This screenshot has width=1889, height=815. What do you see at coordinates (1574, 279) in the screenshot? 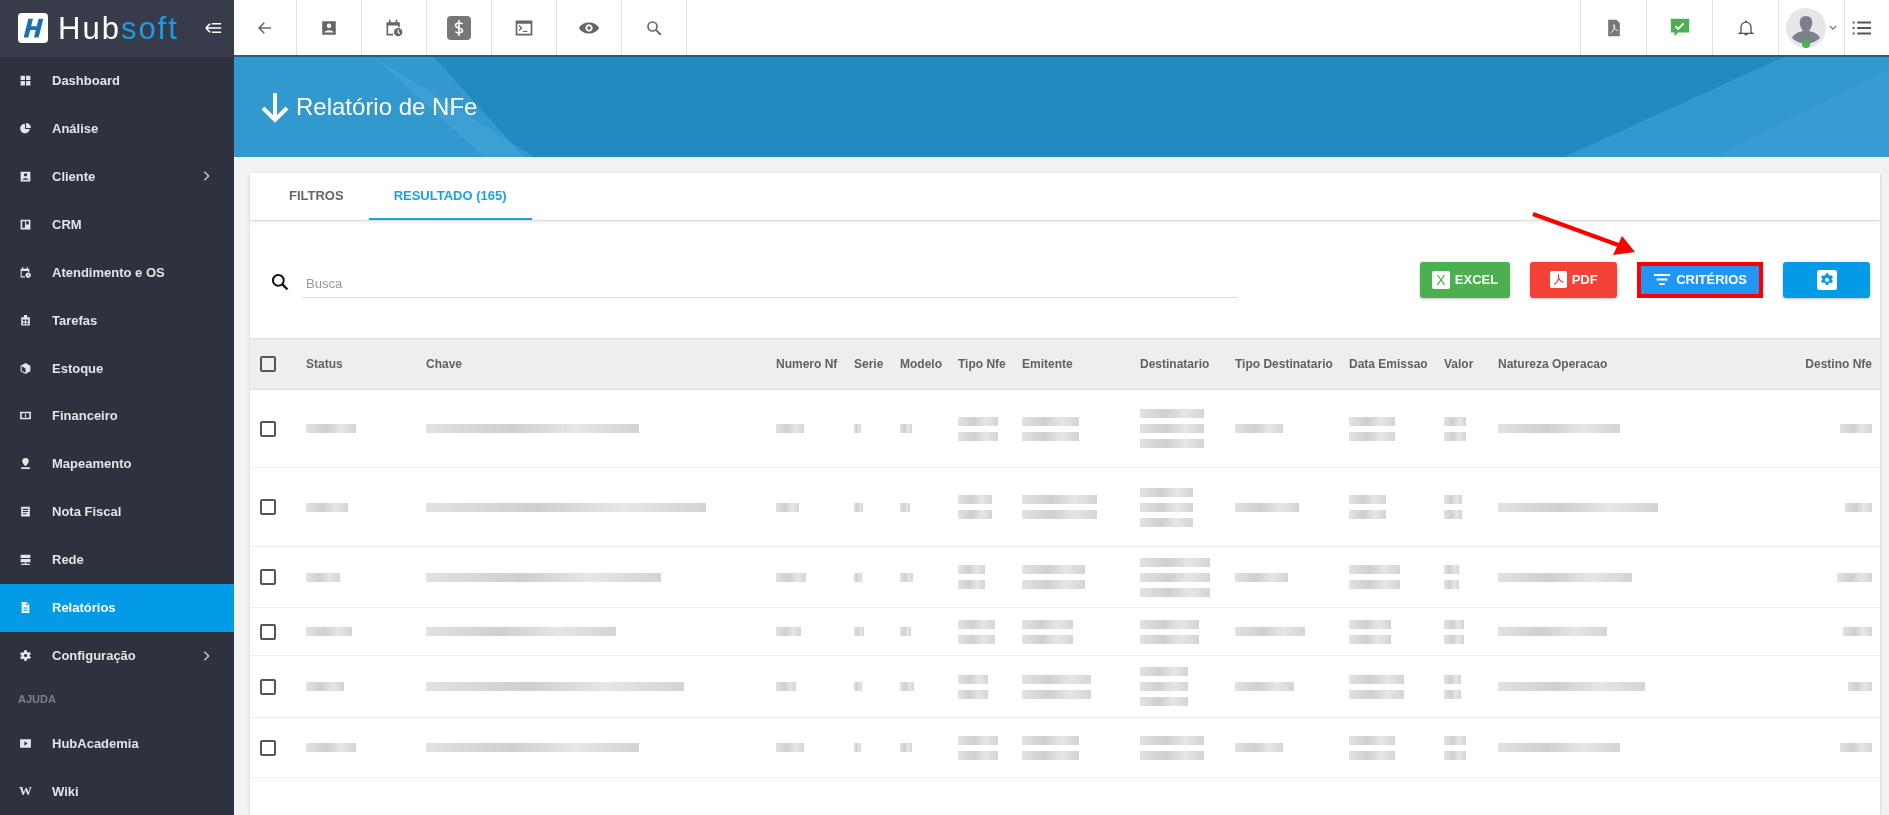
I see `export-button: PDF` at bounding box center [1574, 279].